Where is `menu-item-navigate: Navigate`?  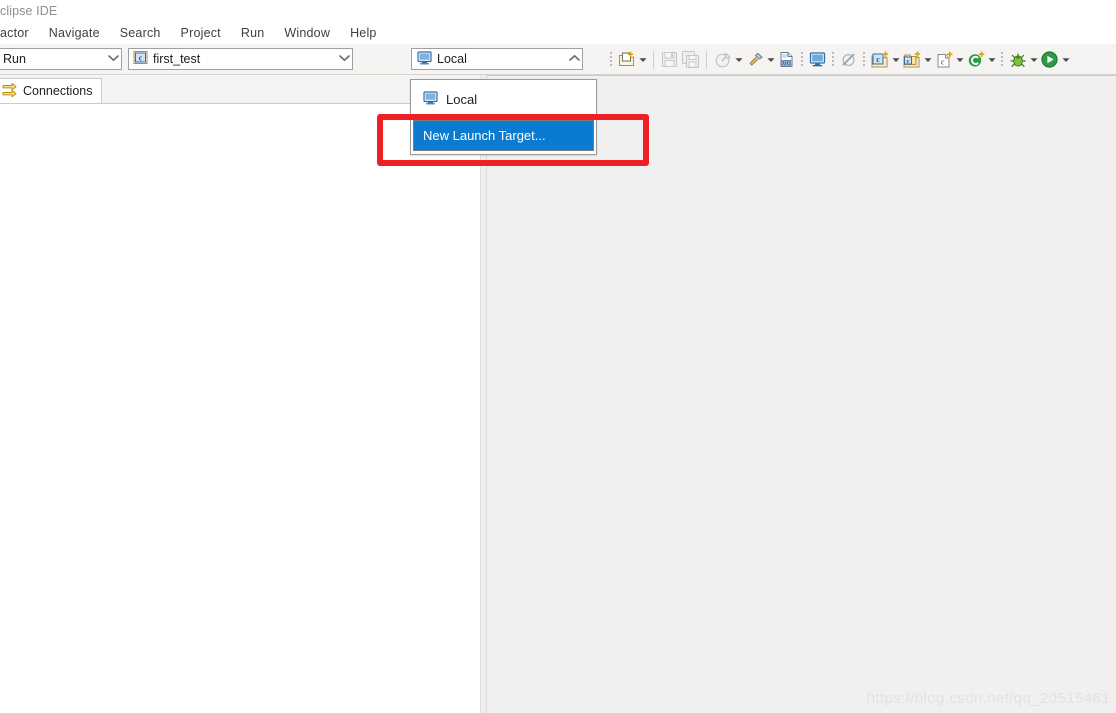 menu-item-navigate: Navigate is located at coordinates (74, 33).